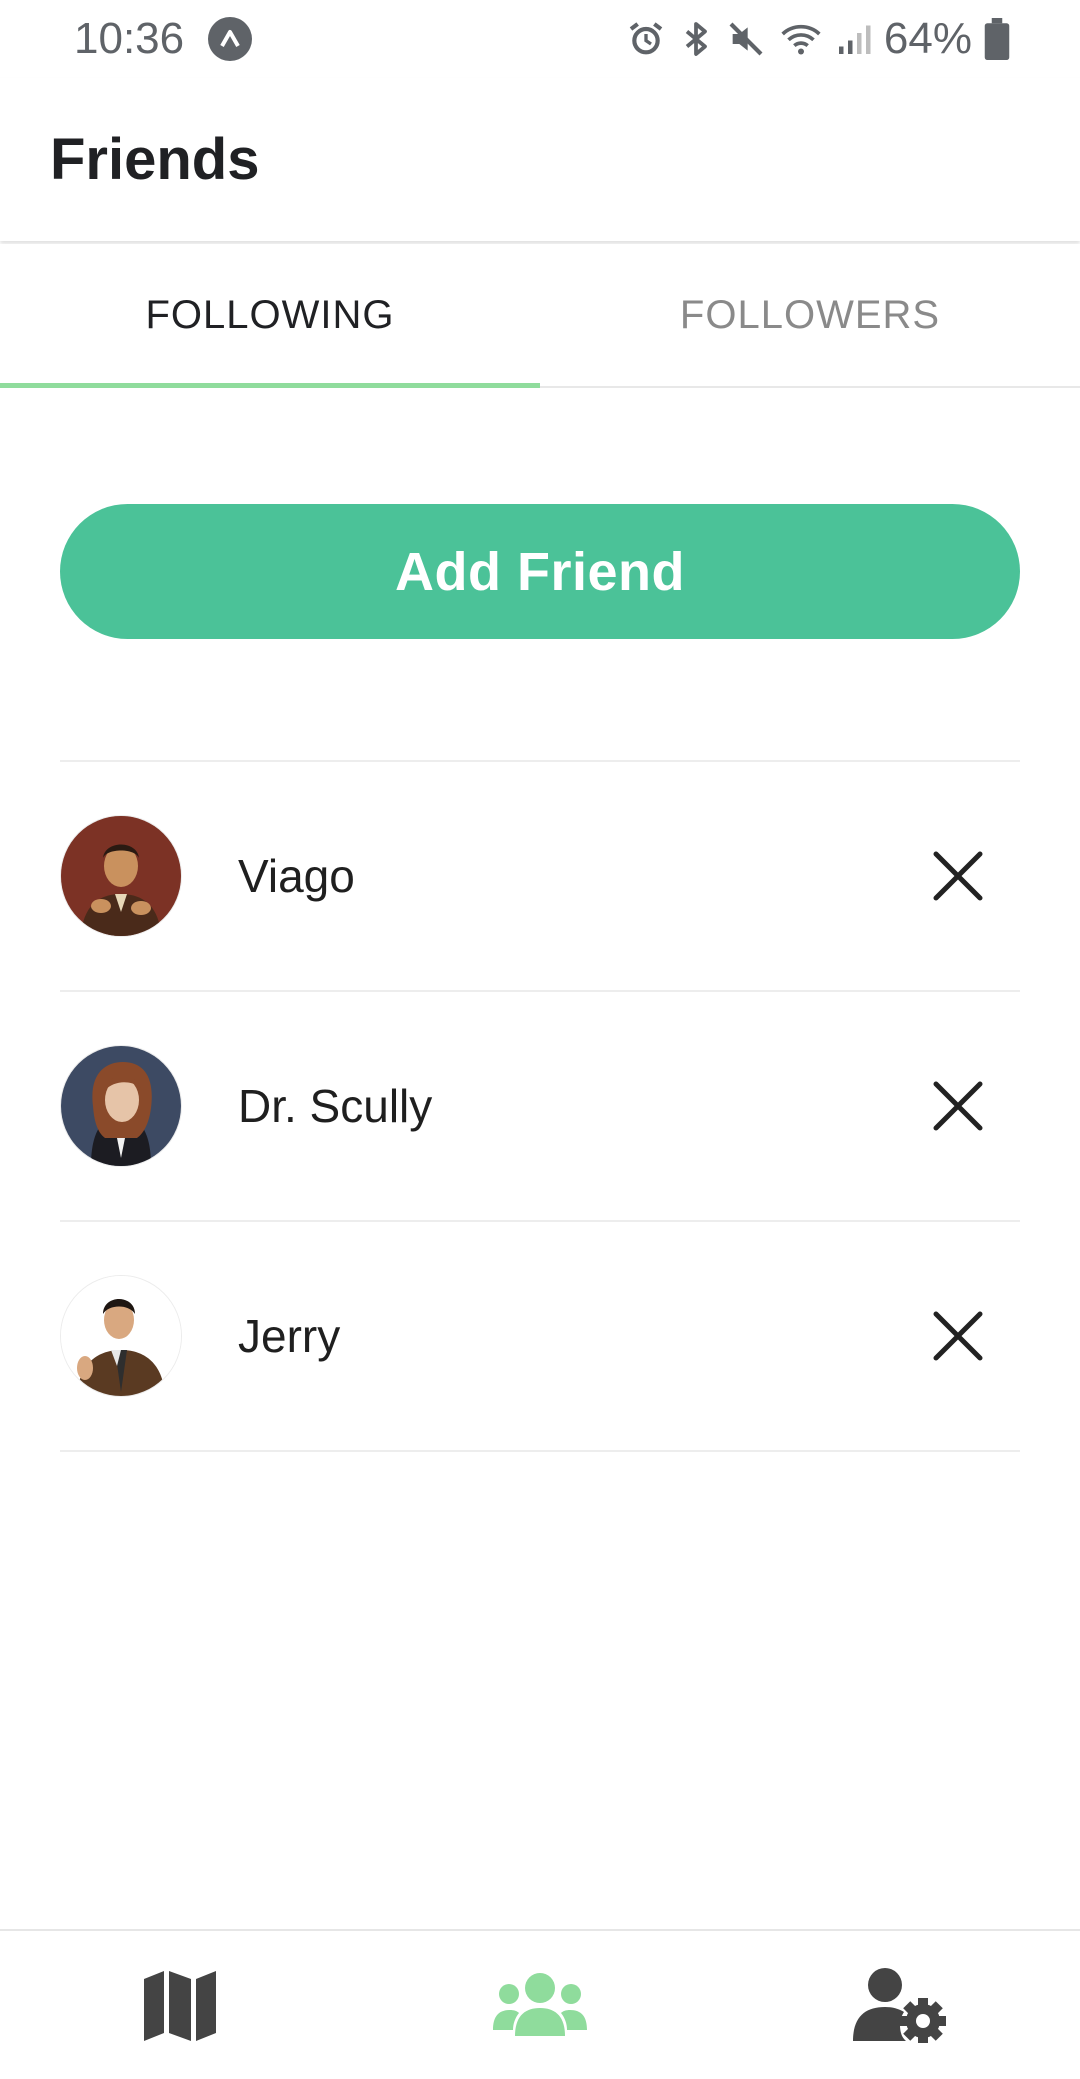 The image size is (1080, 2079). I want to click on user-settings-icon, so click(899, 2005).